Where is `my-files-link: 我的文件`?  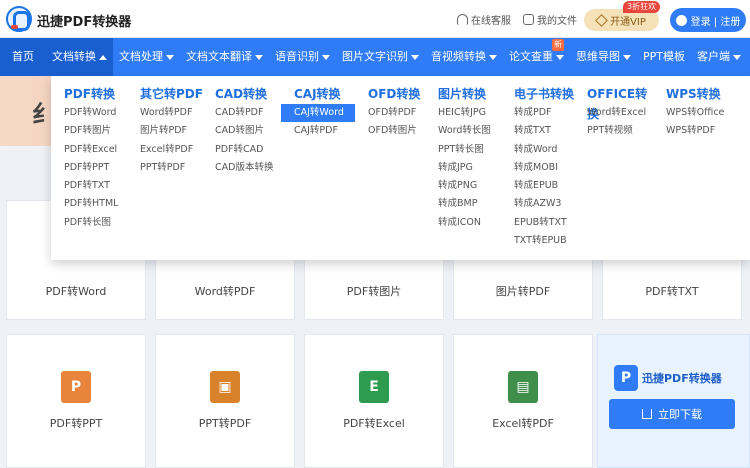 my-files-link: 我的文件 is located at coordinates (550, 19).